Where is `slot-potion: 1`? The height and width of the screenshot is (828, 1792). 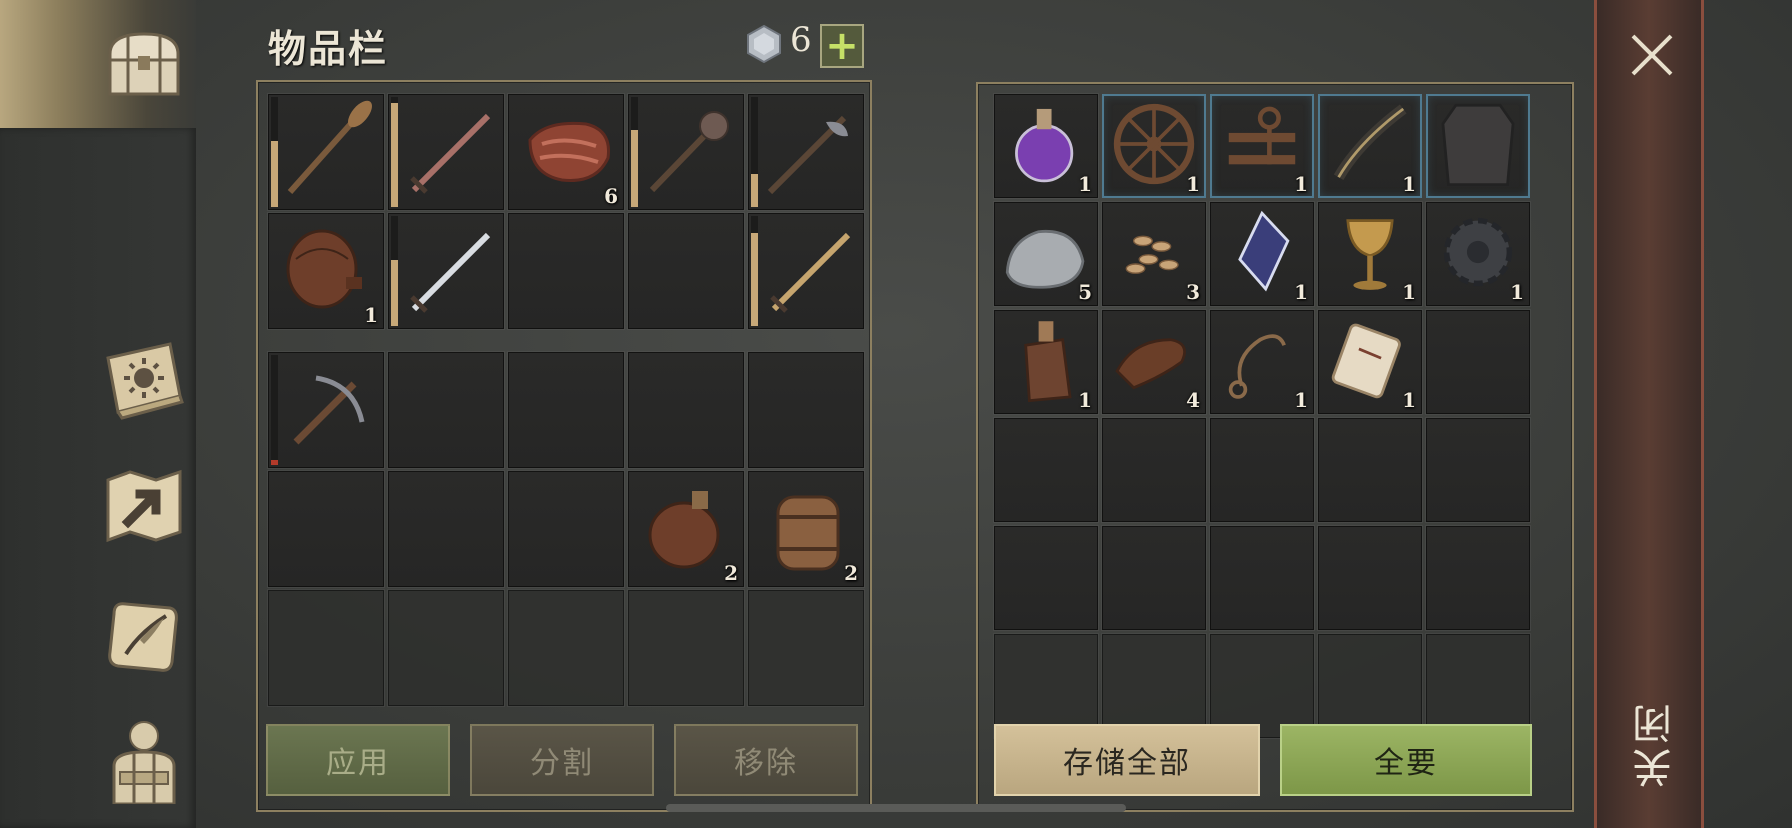 slot-potion: 1 is located at coordinates (1046, 146).